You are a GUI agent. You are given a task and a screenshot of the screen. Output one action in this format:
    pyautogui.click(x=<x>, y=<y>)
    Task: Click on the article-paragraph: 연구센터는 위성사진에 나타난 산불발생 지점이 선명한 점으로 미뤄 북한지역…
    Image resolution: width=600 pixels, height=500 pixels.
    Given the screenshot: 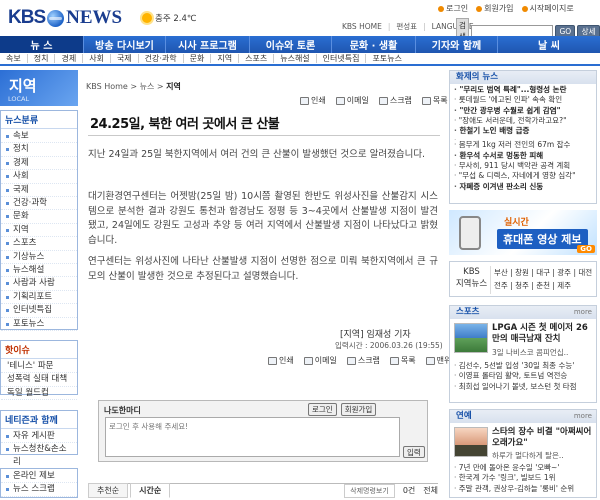 What is the action you would take?
    pyautogui.click(x=263, y=269)
    